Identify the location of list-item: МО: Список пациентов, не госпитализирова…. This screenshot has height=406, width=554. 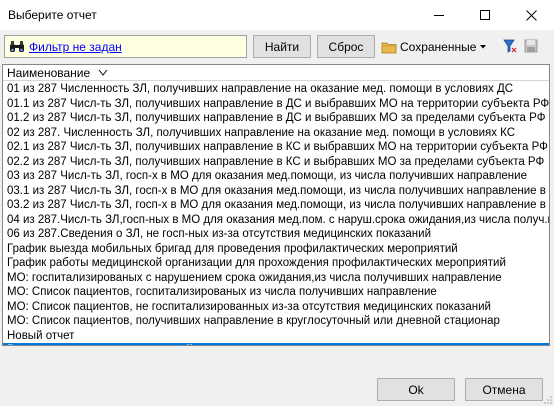
(276, 307).